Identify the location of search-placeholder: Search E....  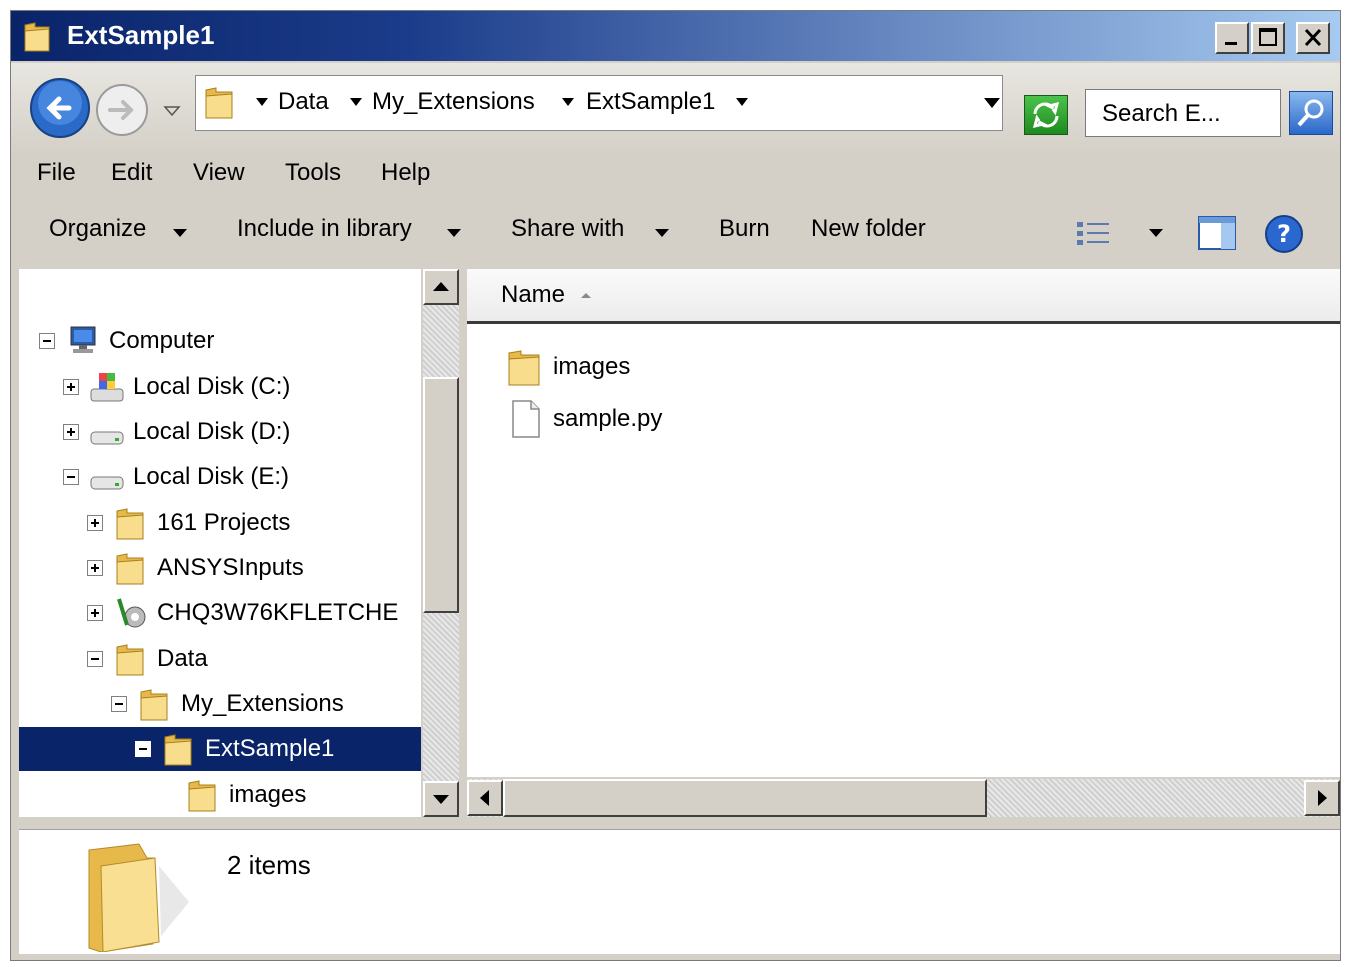
(1161, 113).